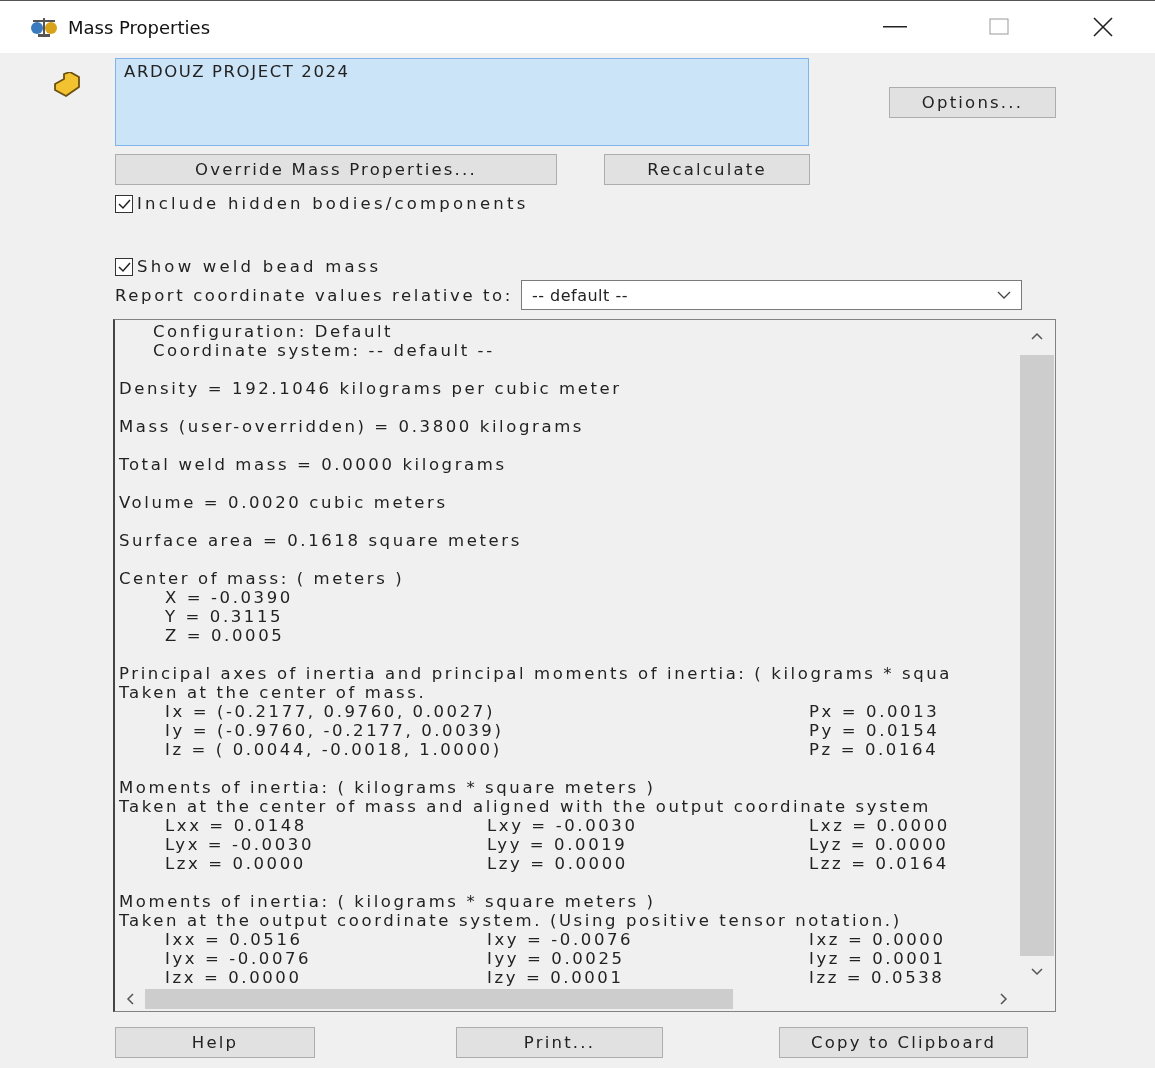  I want to click on report-value: Lyy = 0.0019, so click(558, 844).